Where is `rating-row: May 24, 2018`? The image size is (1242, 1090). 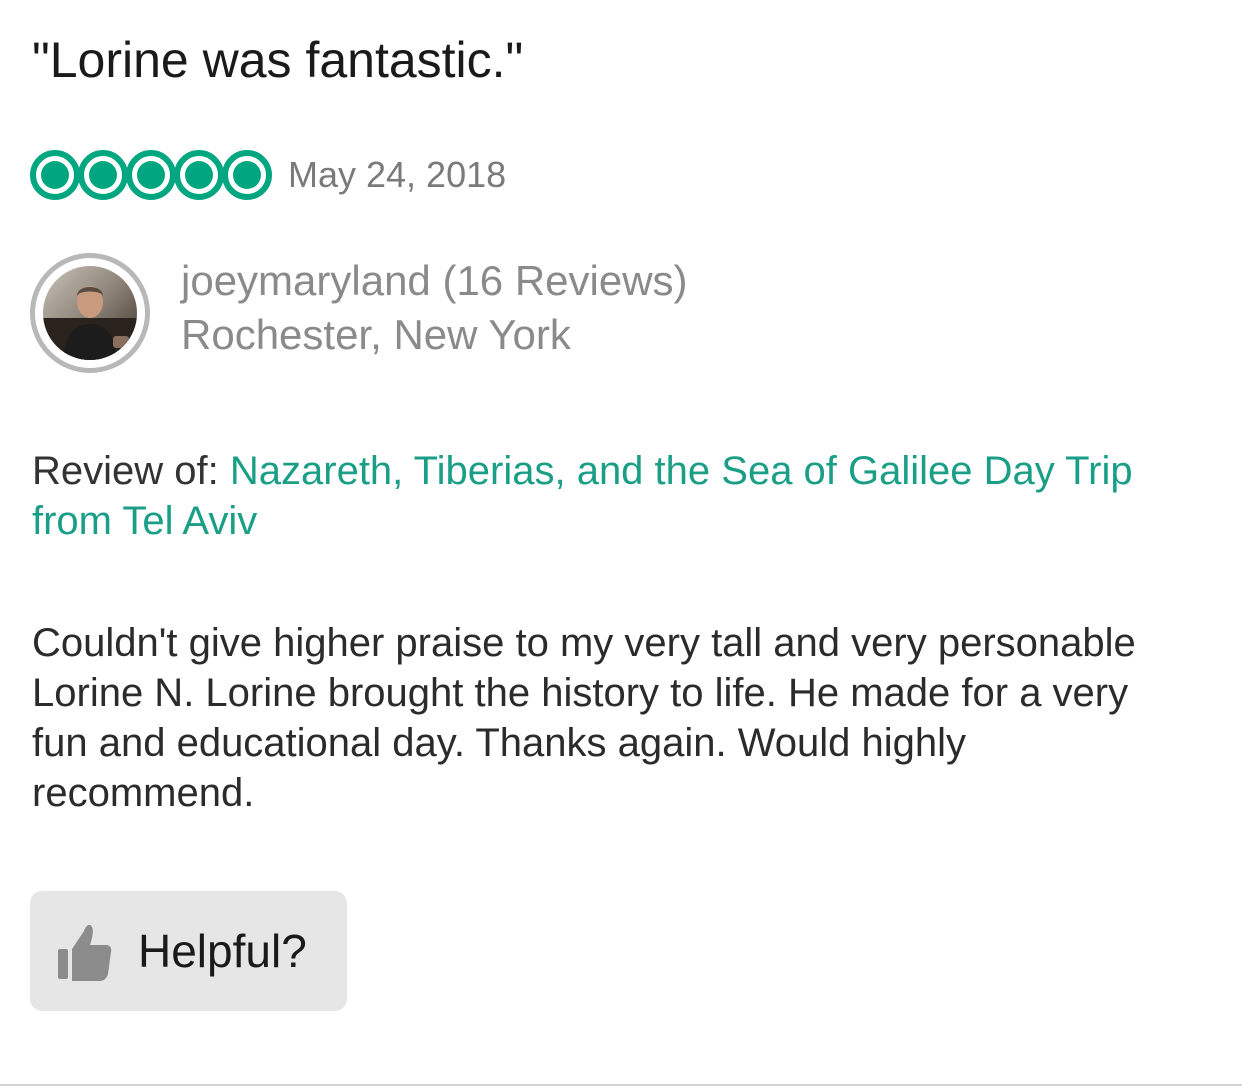
rating-row: May 24, 2018 is located at coordinates (268, 175).